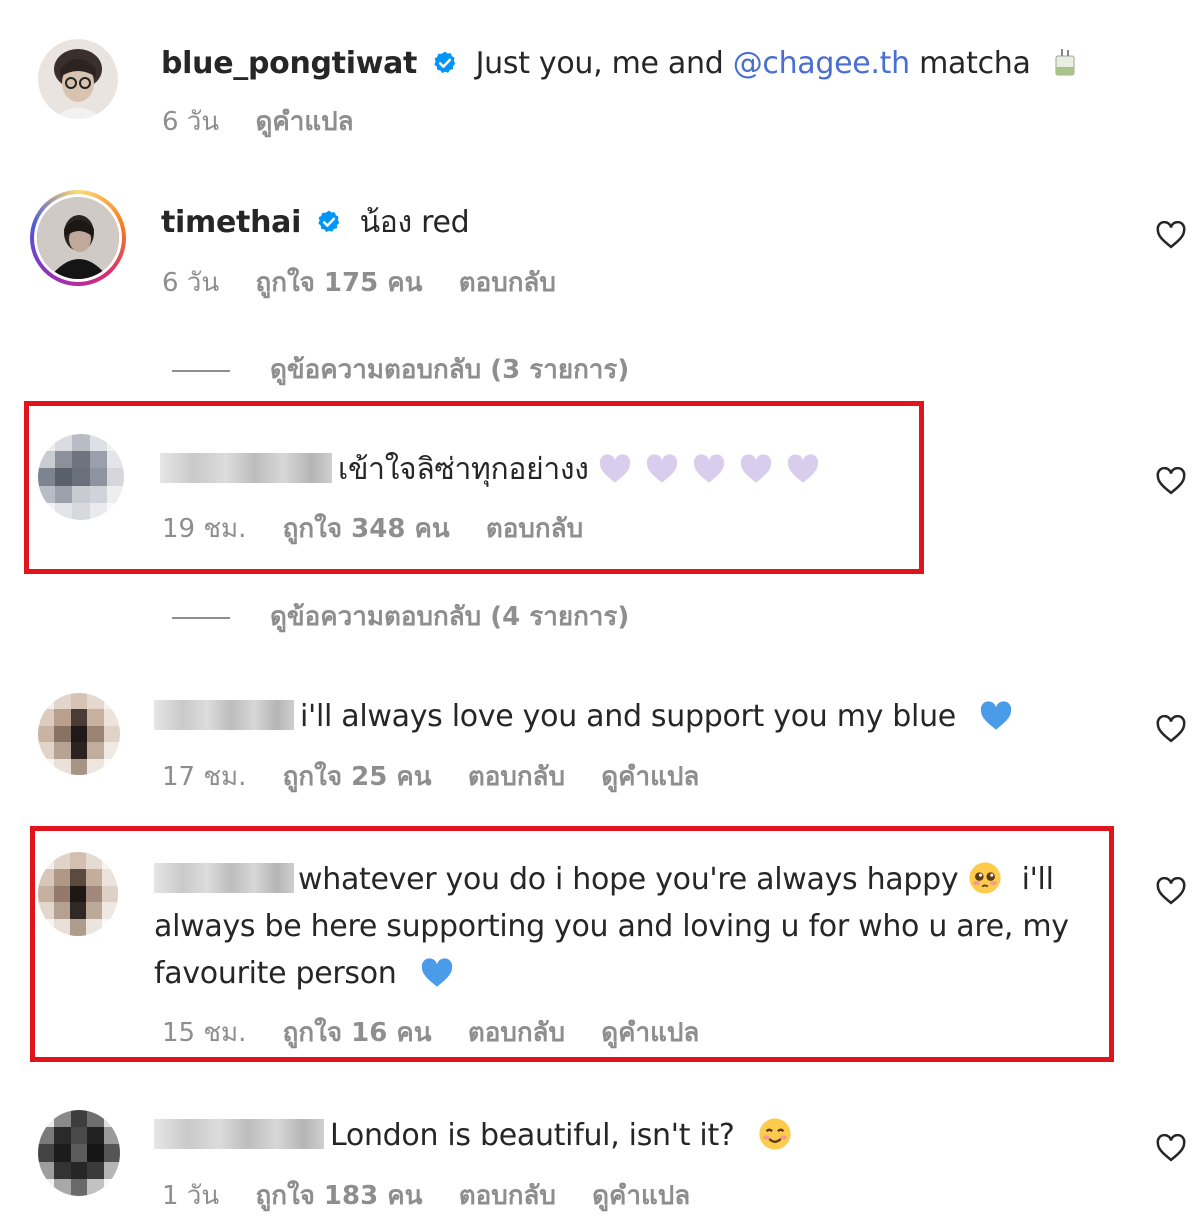 The width and height of the screenshot is (1200, 1220). What do you see at coordinates (970, 63) in the screenshot?
I see `comment-text-end: matcha` at bounding box center [970, 63].